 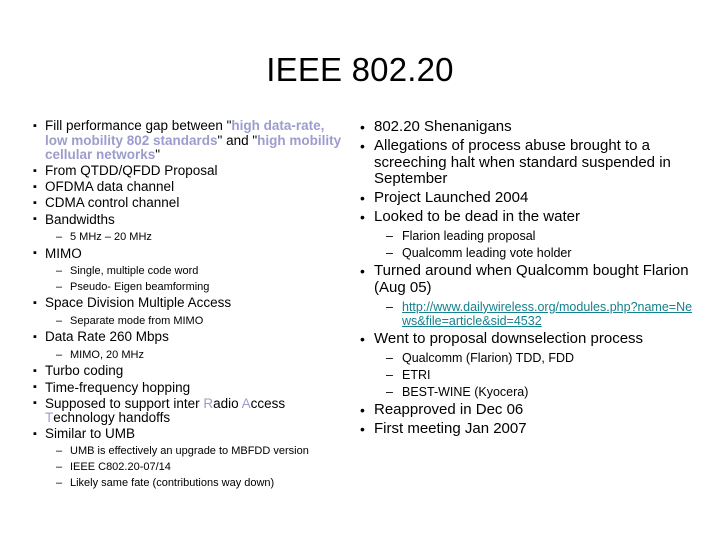 I want to click on sub-bullet-label: Single, multiple code word, so click(x=134, y=270).